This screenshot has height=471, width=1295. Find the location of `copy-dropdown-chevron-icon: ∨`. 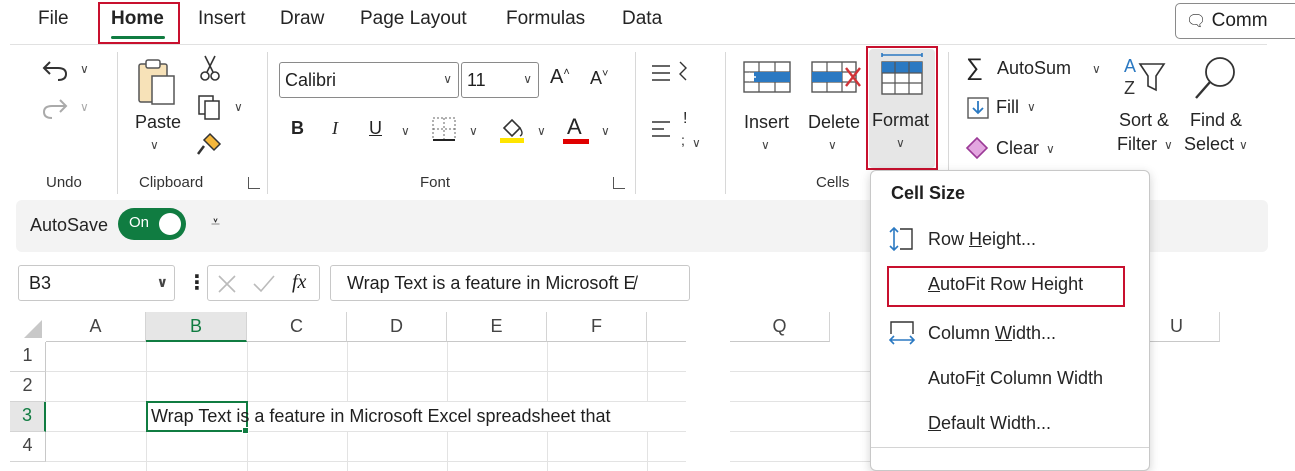

copy-dropdown-chevron-icon: ∨ is located at coordinates (238, 107).